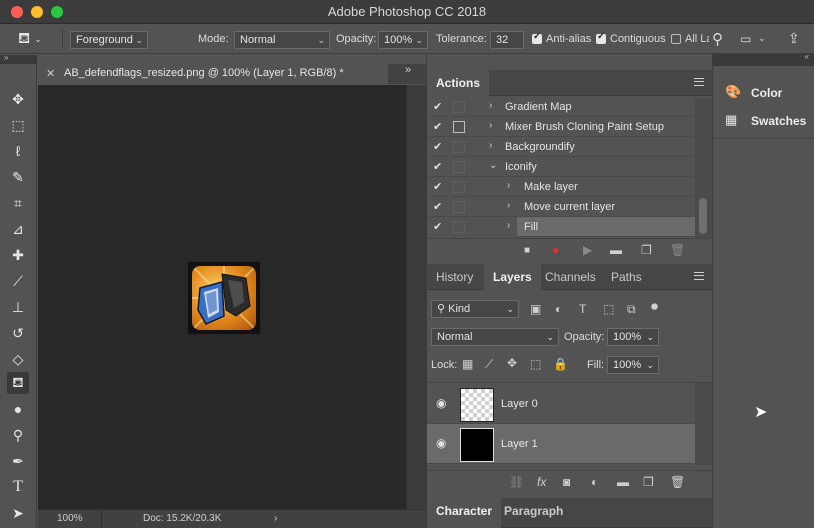 This screenshot has height=528, width=814. Describe the element at coordinates (70, 518) in the screenshot. I see `zoom-level: 100%` at that location.